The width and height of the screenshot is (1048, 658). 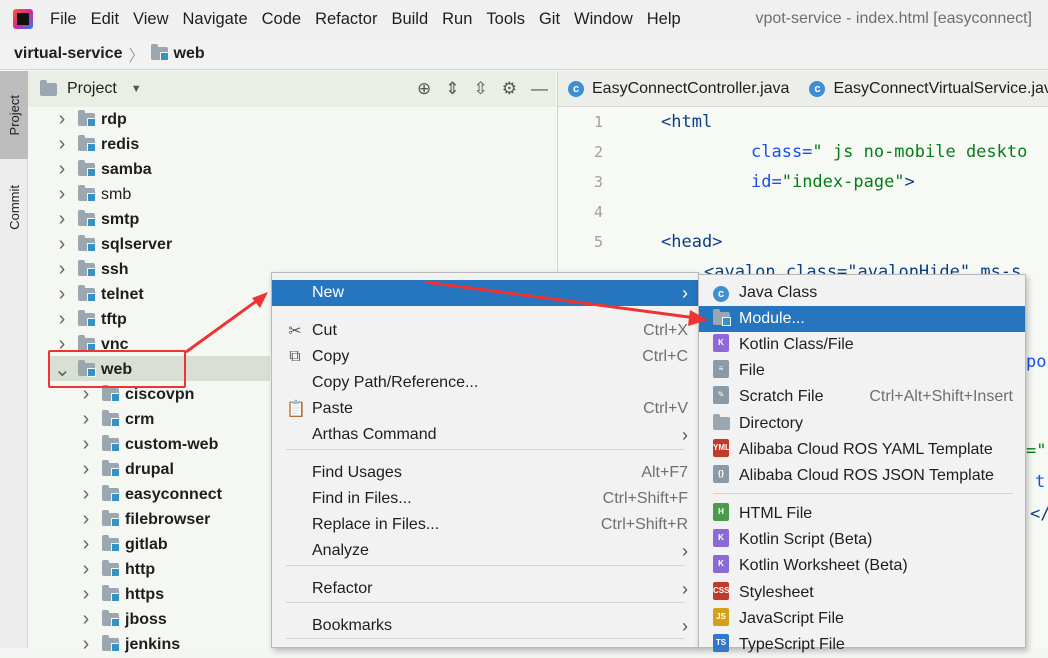 I want to click on expand-all-icon: ⇕, so click(x=452, y=89).